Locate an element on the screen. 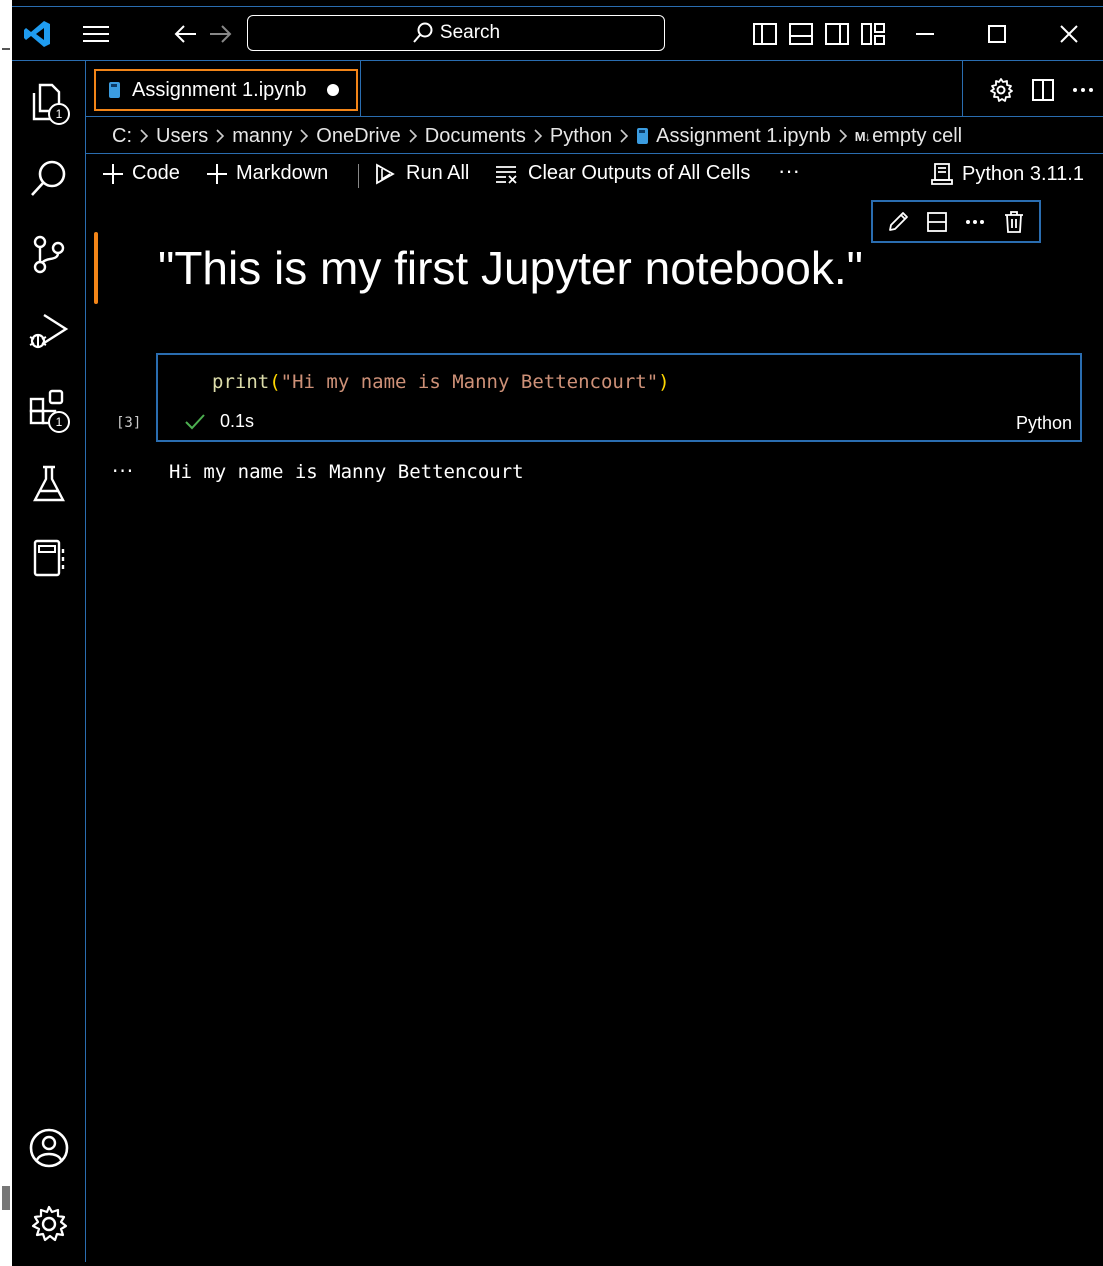 Image resolution: width=1103 pixels, height=1266 pixels. search-view-button is located at coordinates (49, 178).